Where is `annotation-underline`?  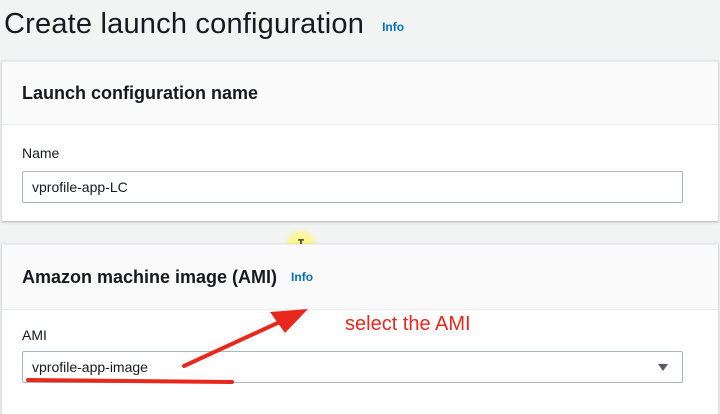 annotation-underline is located at coordinates (130, 381).